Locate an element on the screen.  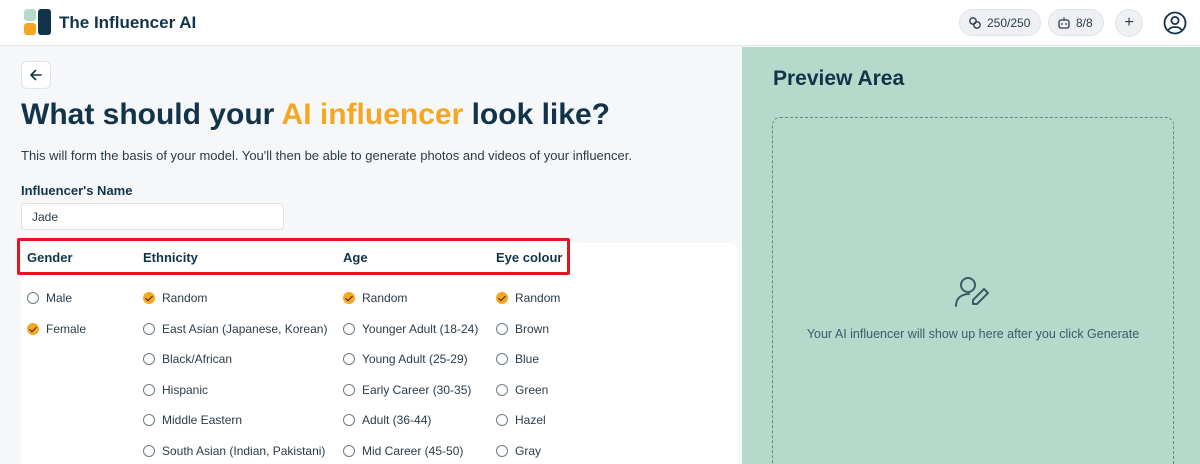
page-title-accent: AI influencer is located at coordinates (372, 114).